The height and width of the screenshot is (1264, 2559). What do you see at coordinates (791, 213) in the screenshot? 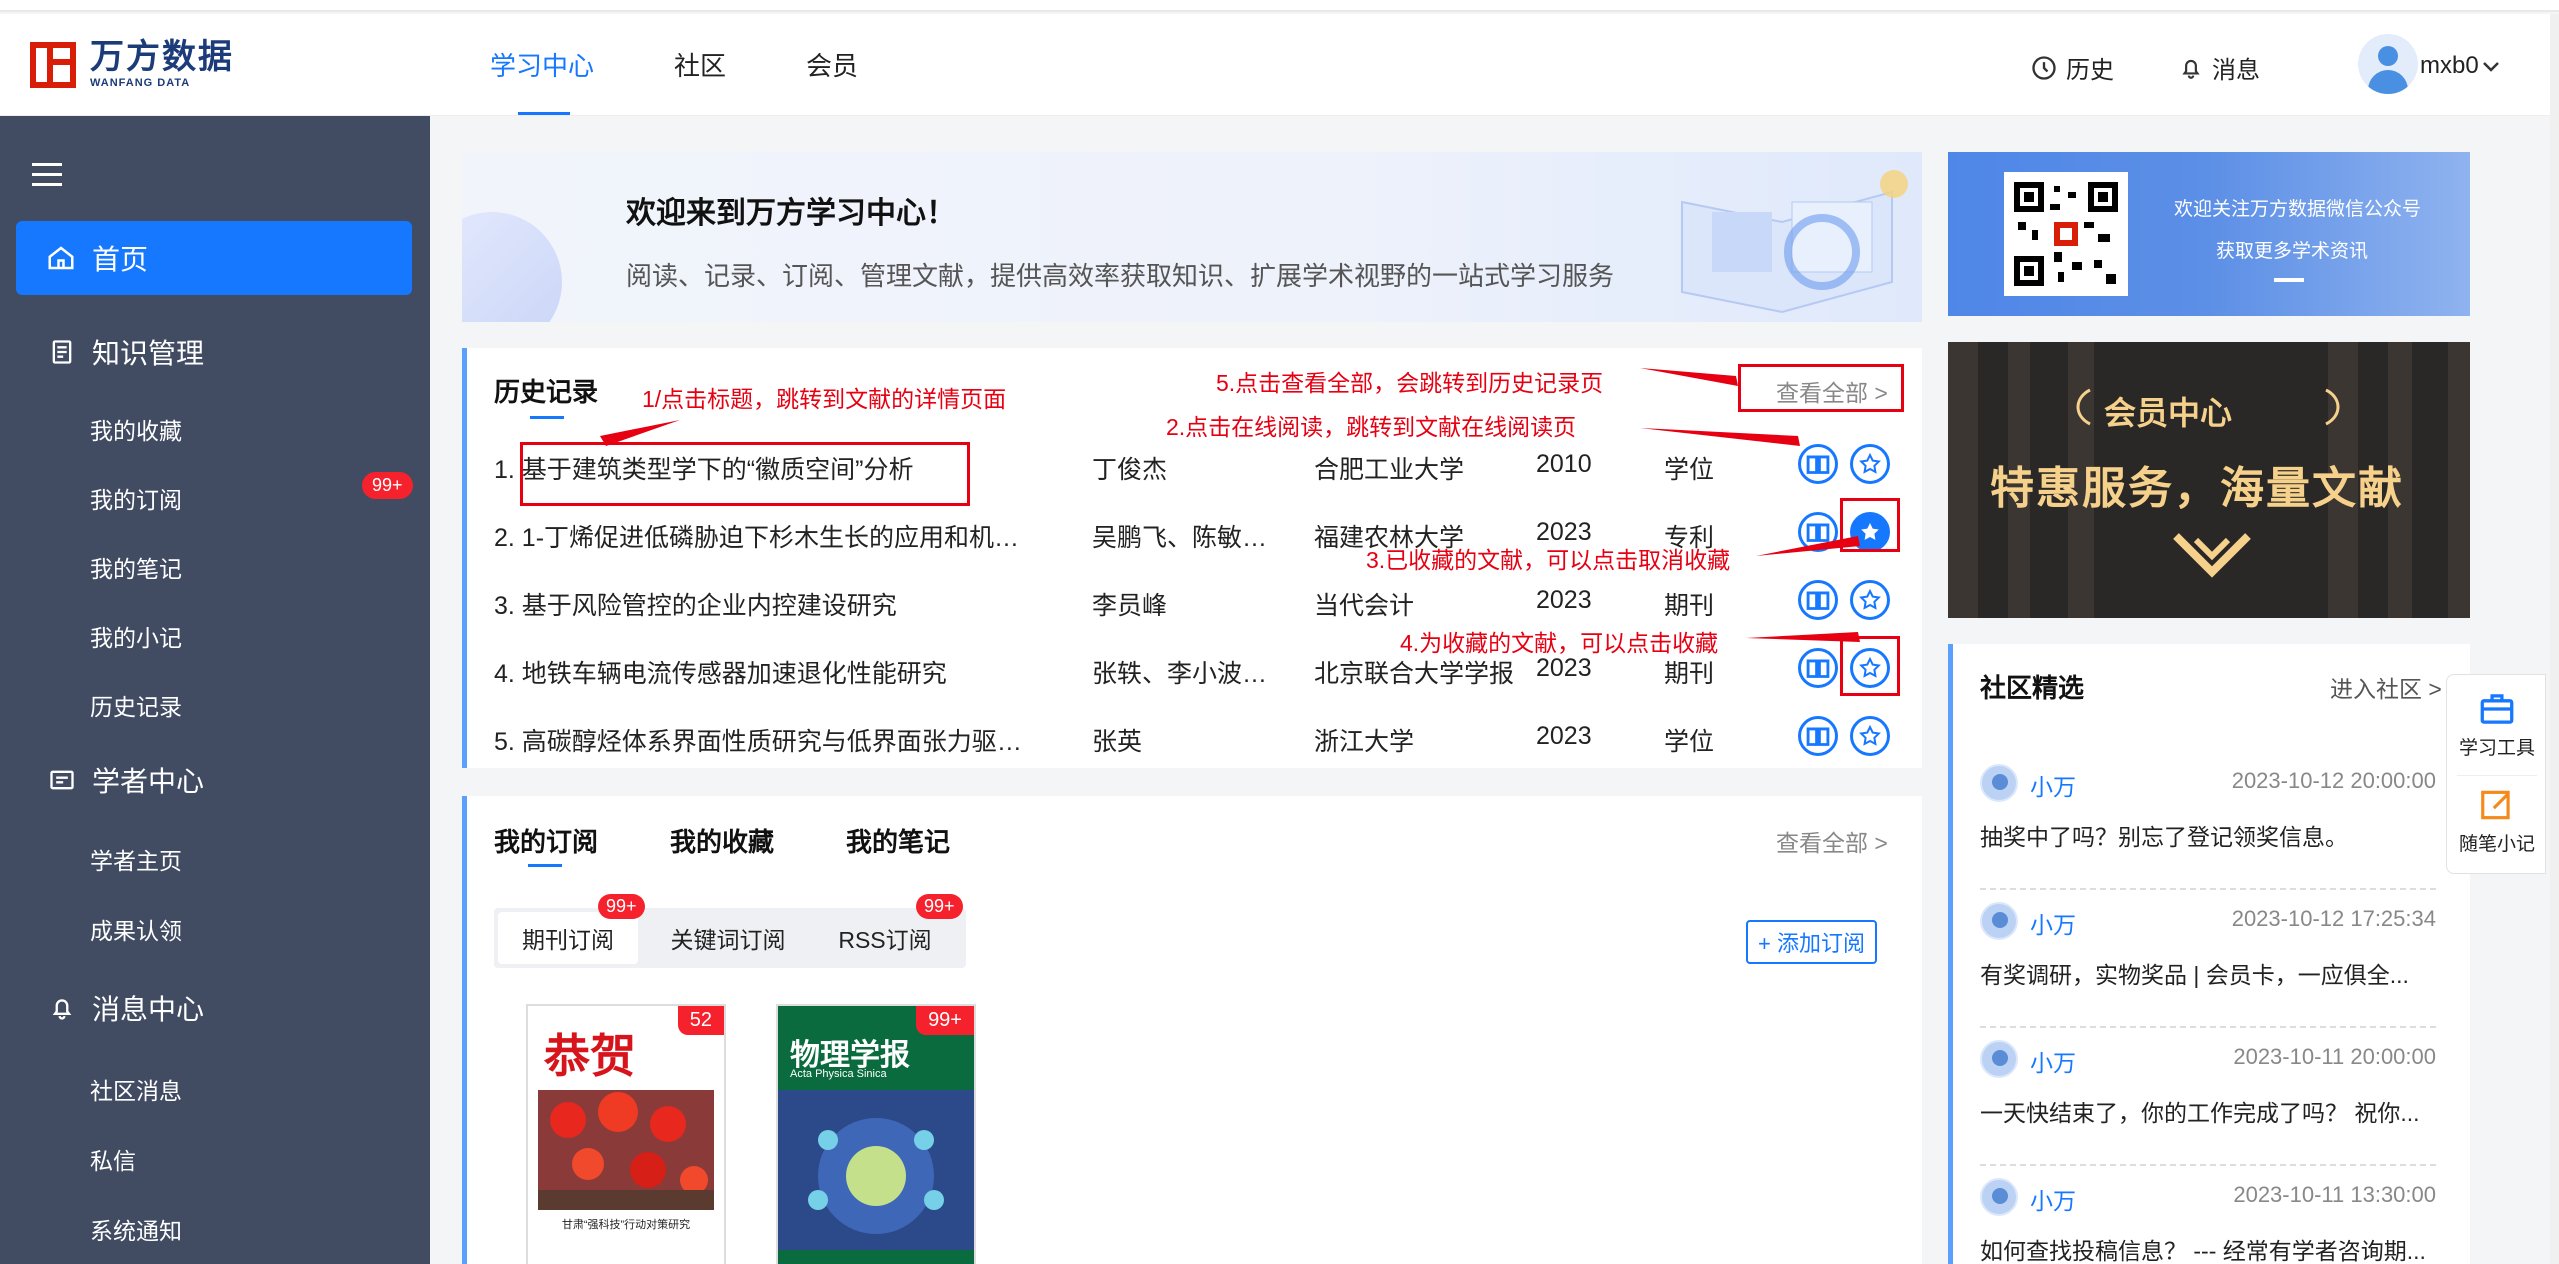
I see `banner-title: 欢迎来到万方学习中心！` at bounding box center [791, 213].